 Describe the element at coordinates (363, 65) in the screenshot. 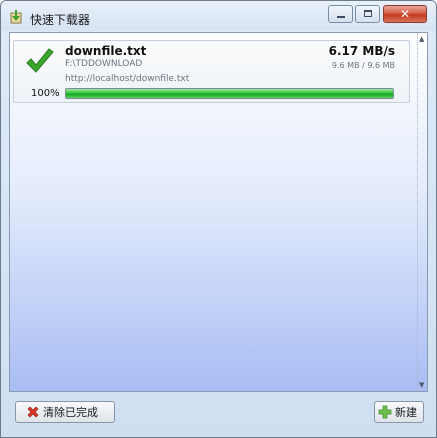

I see `file-size: 9.6 MB / 9.6 MB` at that location.